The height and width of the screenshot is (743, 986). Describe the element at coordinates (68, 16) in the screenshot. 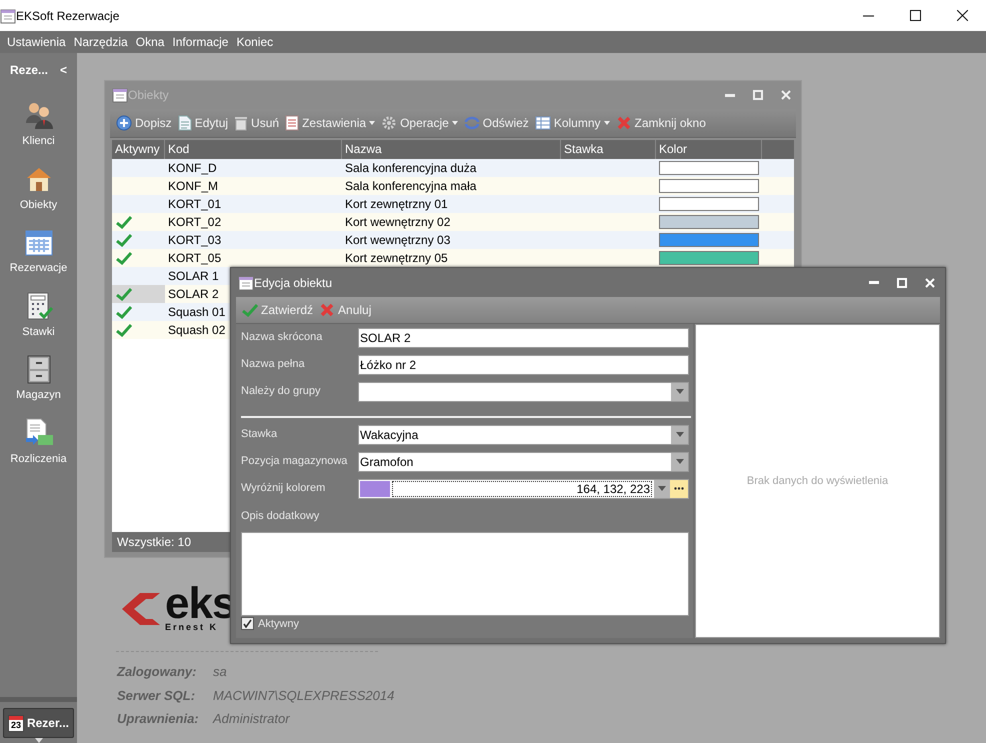

I see `window-title: EKSoft Rezerwacje` at that location.